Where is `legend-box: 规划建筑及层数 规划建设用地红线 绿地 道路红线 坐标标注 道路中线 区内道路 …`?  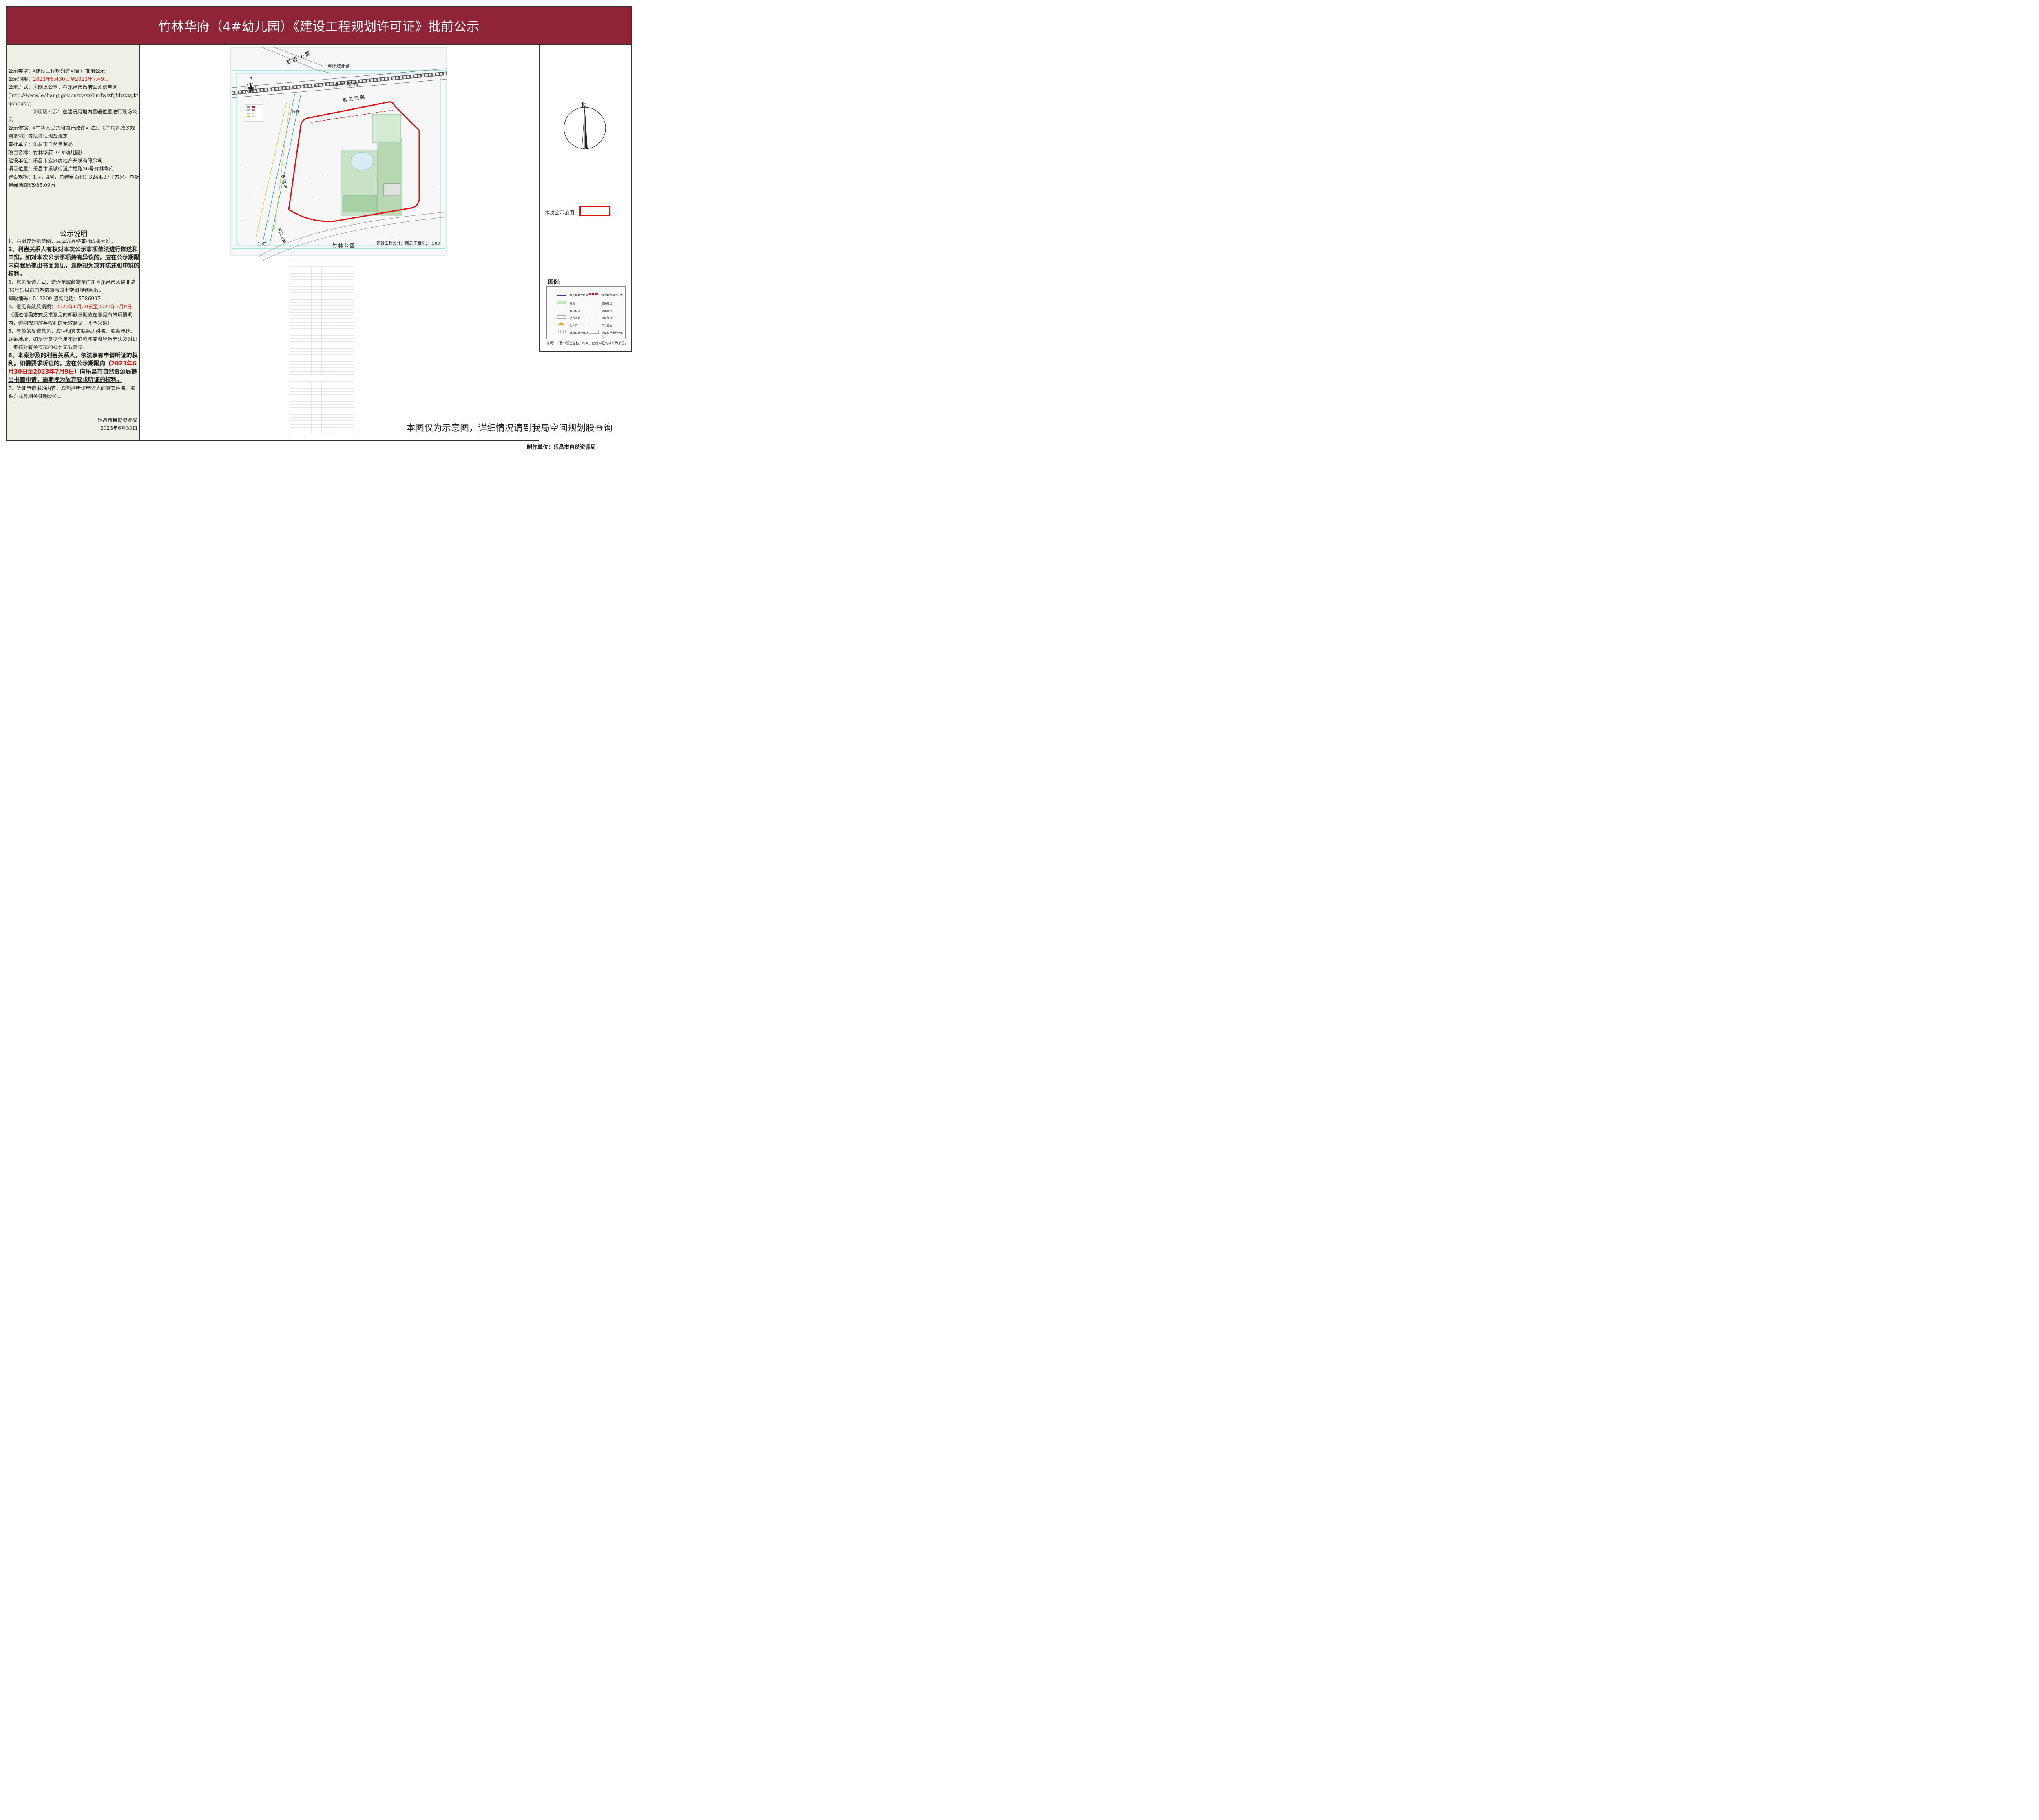 legend-box: 规划建筑及层数 规划建设用地红线 绿地 道路红线 坐标标注 道路中线 区内道路 … is located at coordinates (586, 312).